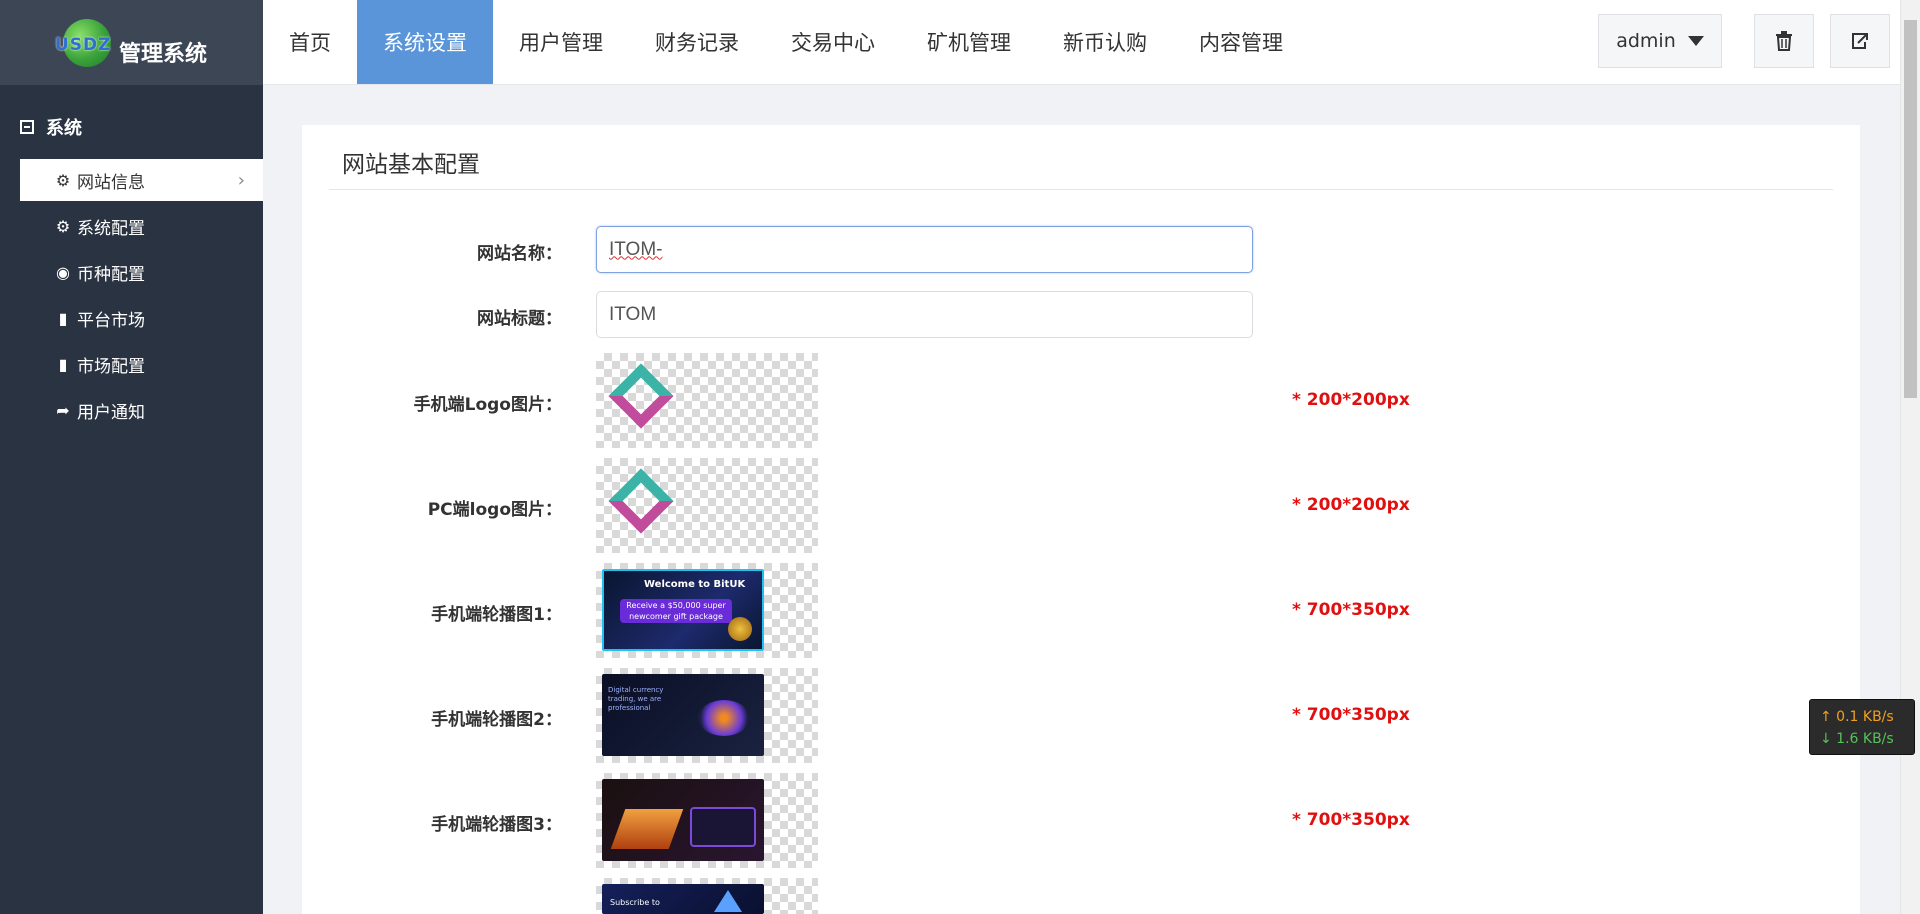 This screenshot has height=914, width=1920. What do you see at coordinates (241, 180) in the screenshot?
I see `chevron-right-icon: ›` at bounding box center [241, 180].